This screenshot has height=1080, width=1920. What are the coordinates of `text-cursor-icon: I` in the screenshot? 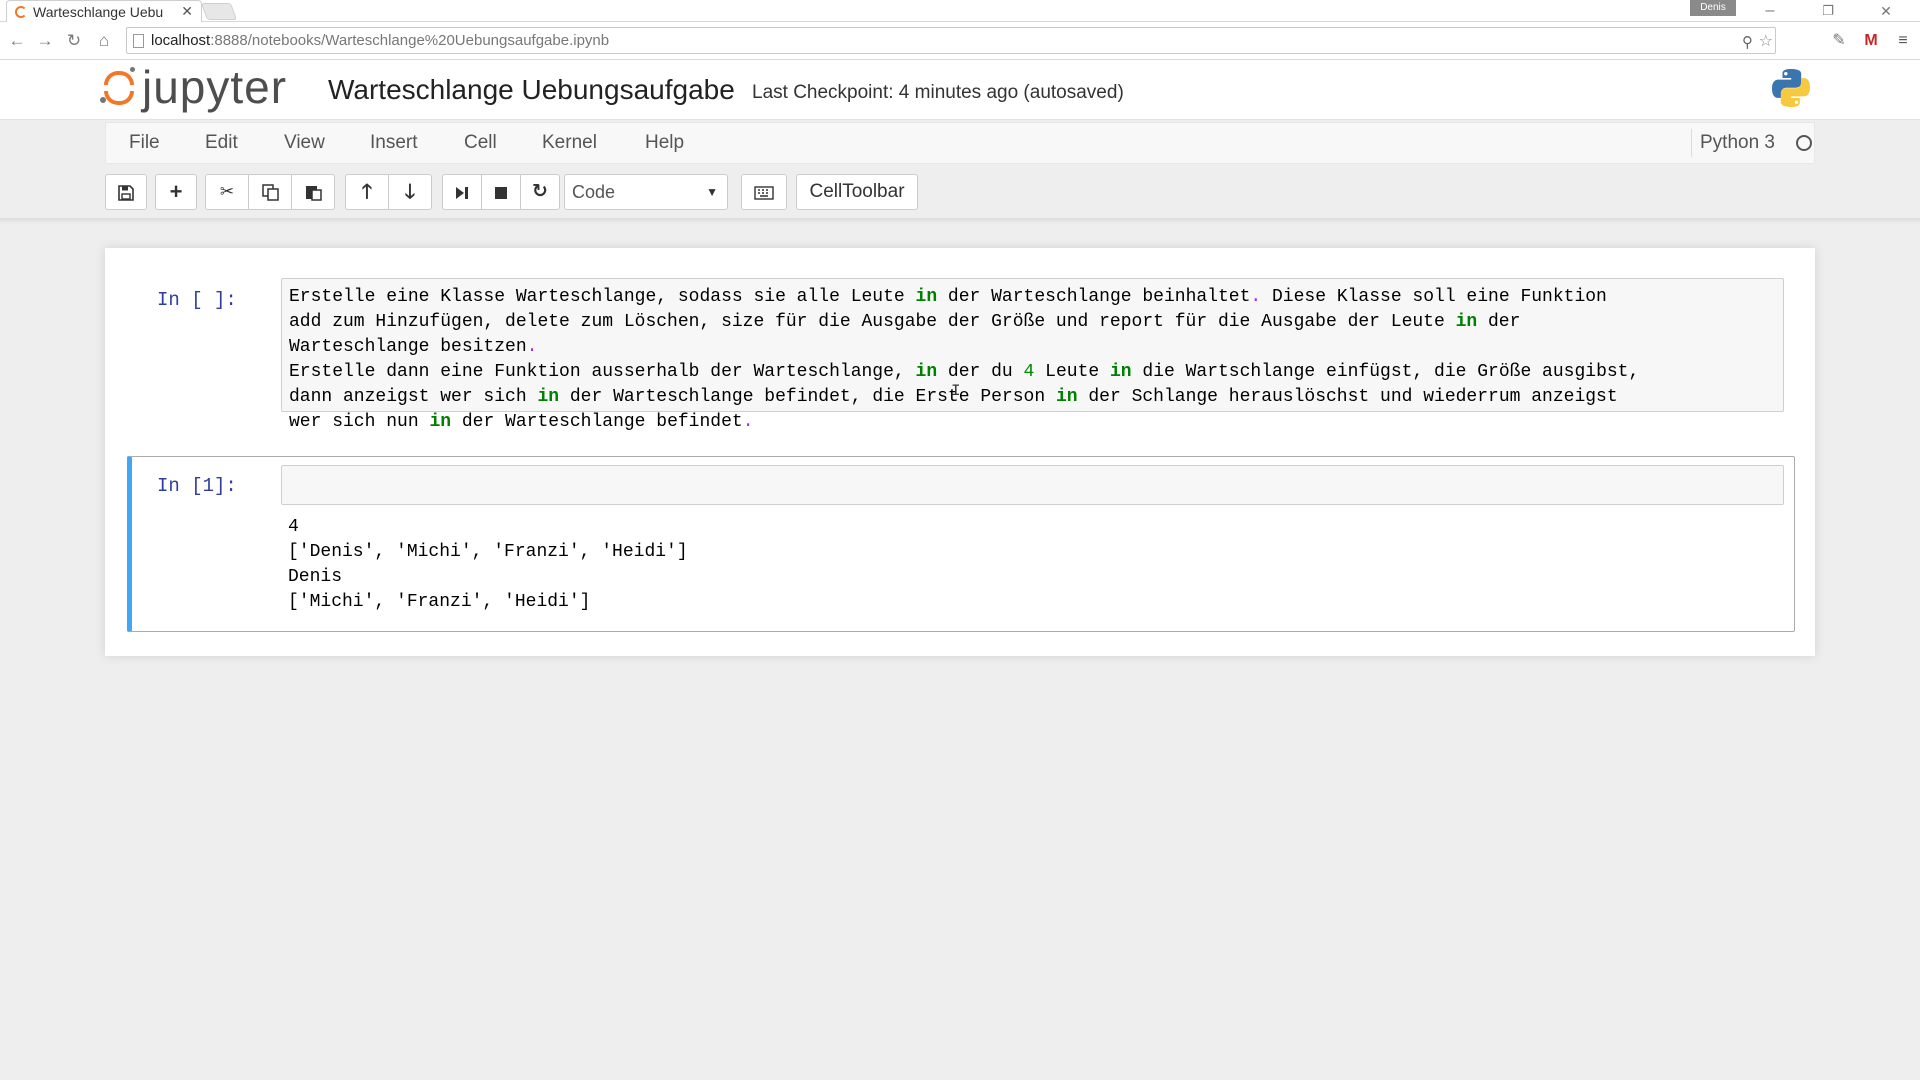 It's located at (956, 391).